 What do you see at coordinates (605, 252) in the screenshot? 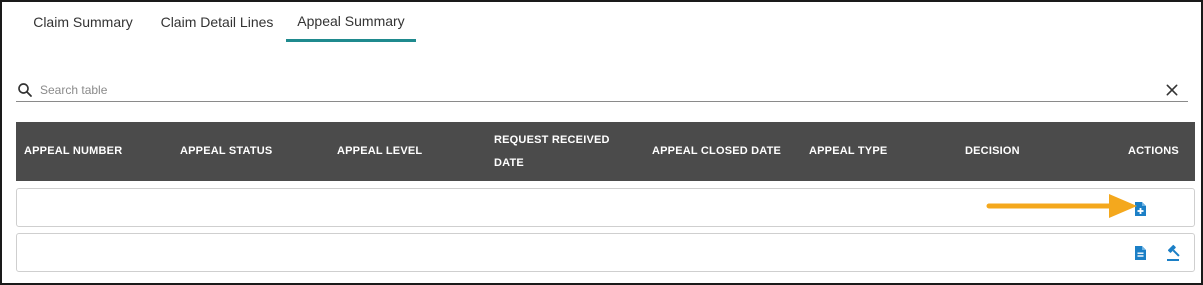
I see `table-row` at bounding box center [605, 252].